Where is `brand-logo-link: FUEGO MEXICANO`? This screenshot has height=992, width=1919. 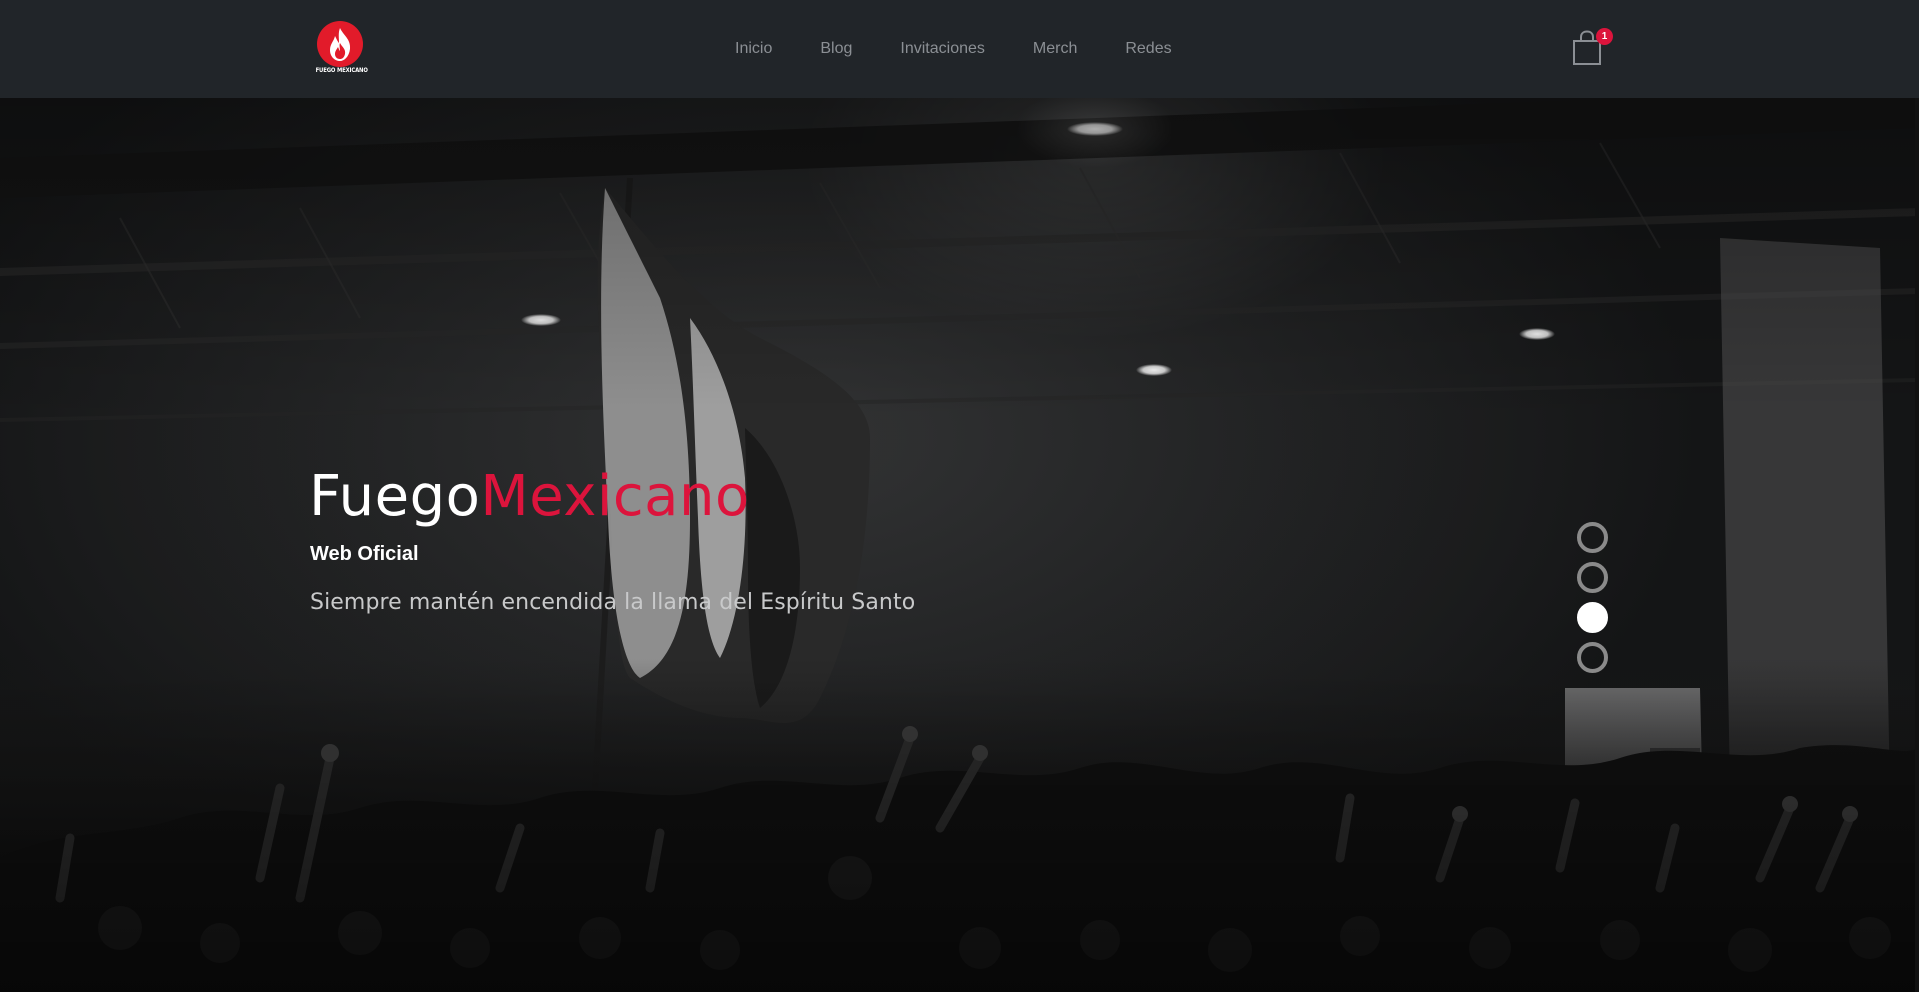
brand-logo-link: FUEGO MEXICANO is located at coordinates (341, 49).